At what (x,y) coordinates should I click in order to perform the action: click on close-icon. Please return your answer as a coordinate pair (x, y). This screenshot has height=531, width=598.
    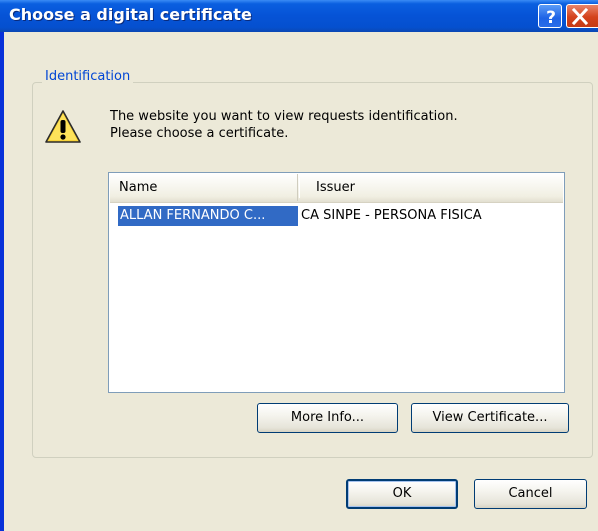
    Looking at the image, I should click on (580, 16).